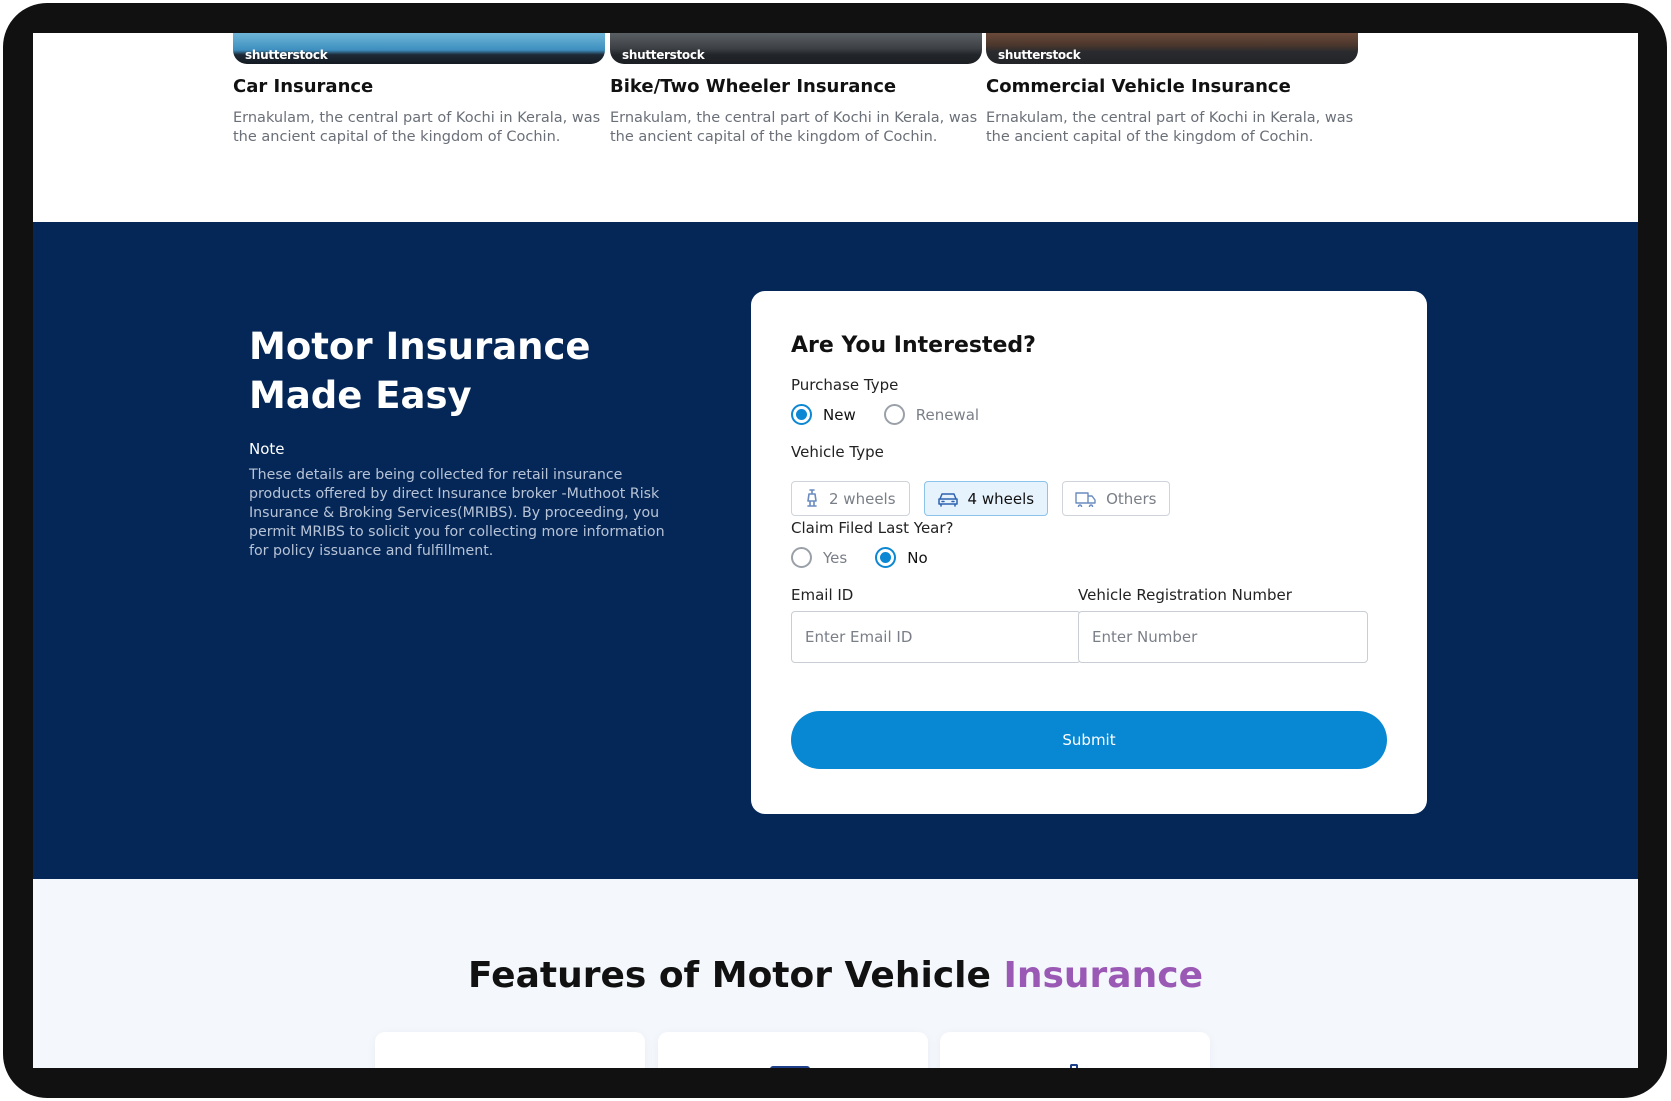 The width and height of the screenshot is (1671, 1101). I want to click on card-title: Commercial Vehicle Insurance, so click(1172, 86).